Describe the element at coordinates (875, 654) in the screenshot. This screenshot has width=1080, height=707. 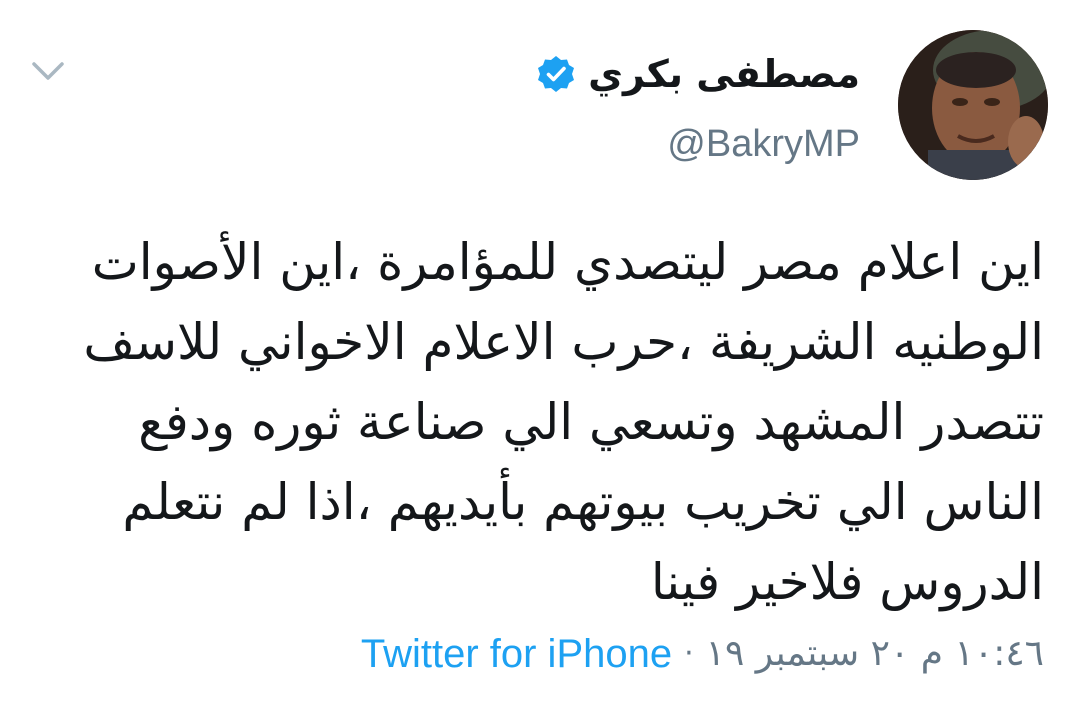
I see `tweet-timestamp: ١٠:٤٦ م ٢٠ سبتمبر ١٩` at that location.